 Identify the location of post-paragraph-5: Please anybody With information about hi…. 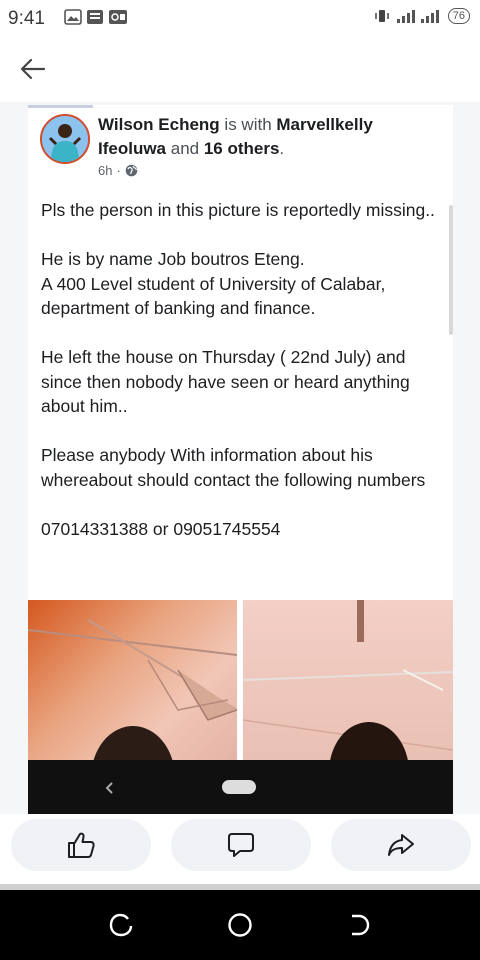
(233, 467).